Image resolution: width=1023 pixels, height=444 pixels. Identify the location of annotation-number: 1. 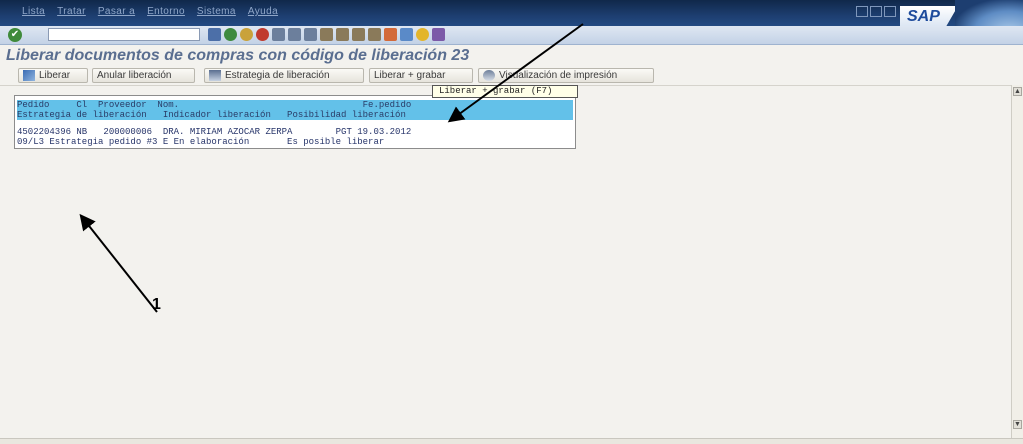
(156, 304).